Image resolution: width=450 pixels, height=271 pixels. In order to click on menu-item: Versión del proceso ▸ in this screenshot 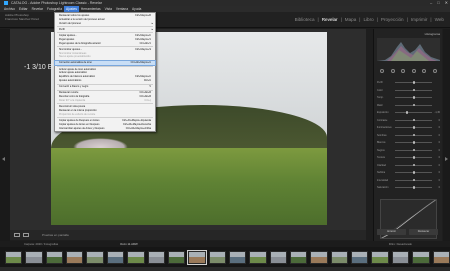, I will do `click(105, 24)`.